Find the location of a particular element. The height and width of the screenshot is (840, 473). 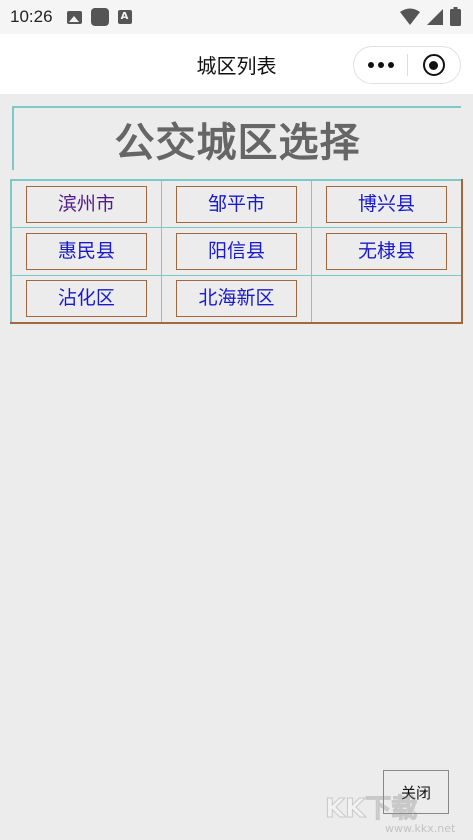

cellular-signal-icon is located at coordinates (435, 16).